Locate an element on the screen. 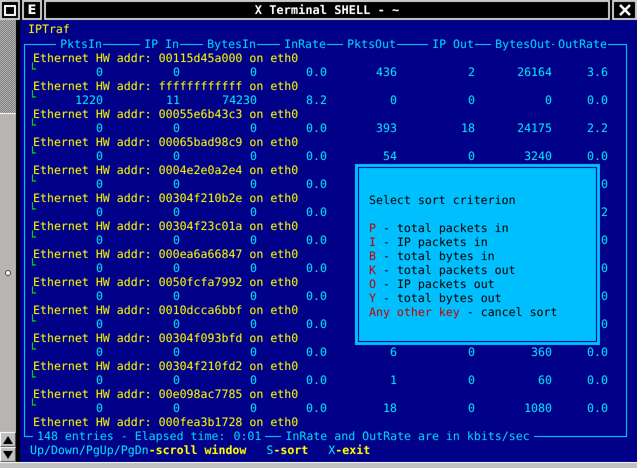  down-arrow-icon is located at coordinates (8, 454).